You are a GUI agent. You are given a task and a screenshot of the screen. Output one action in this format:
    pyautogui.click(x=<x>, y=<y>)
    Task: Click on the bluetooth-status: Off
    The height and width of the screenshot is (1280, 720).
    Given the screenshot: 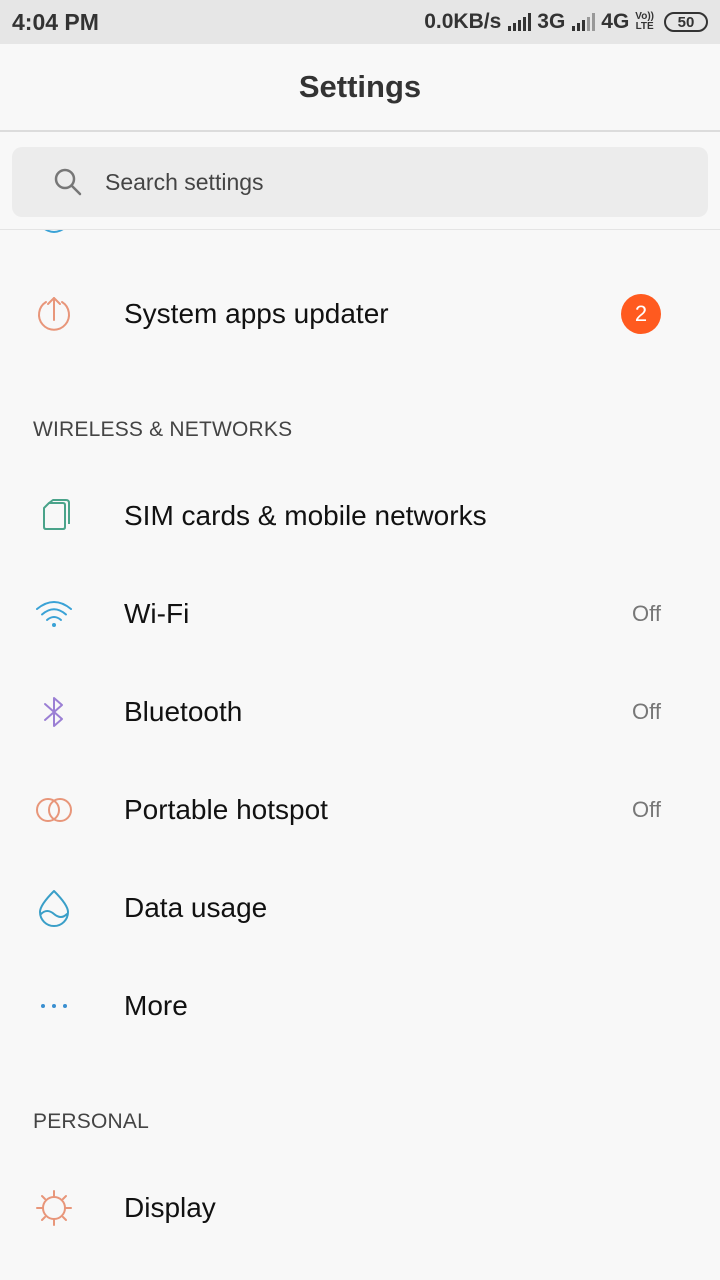 What is the action you would take?
    pyautogui.click(x=646, y=711)
    